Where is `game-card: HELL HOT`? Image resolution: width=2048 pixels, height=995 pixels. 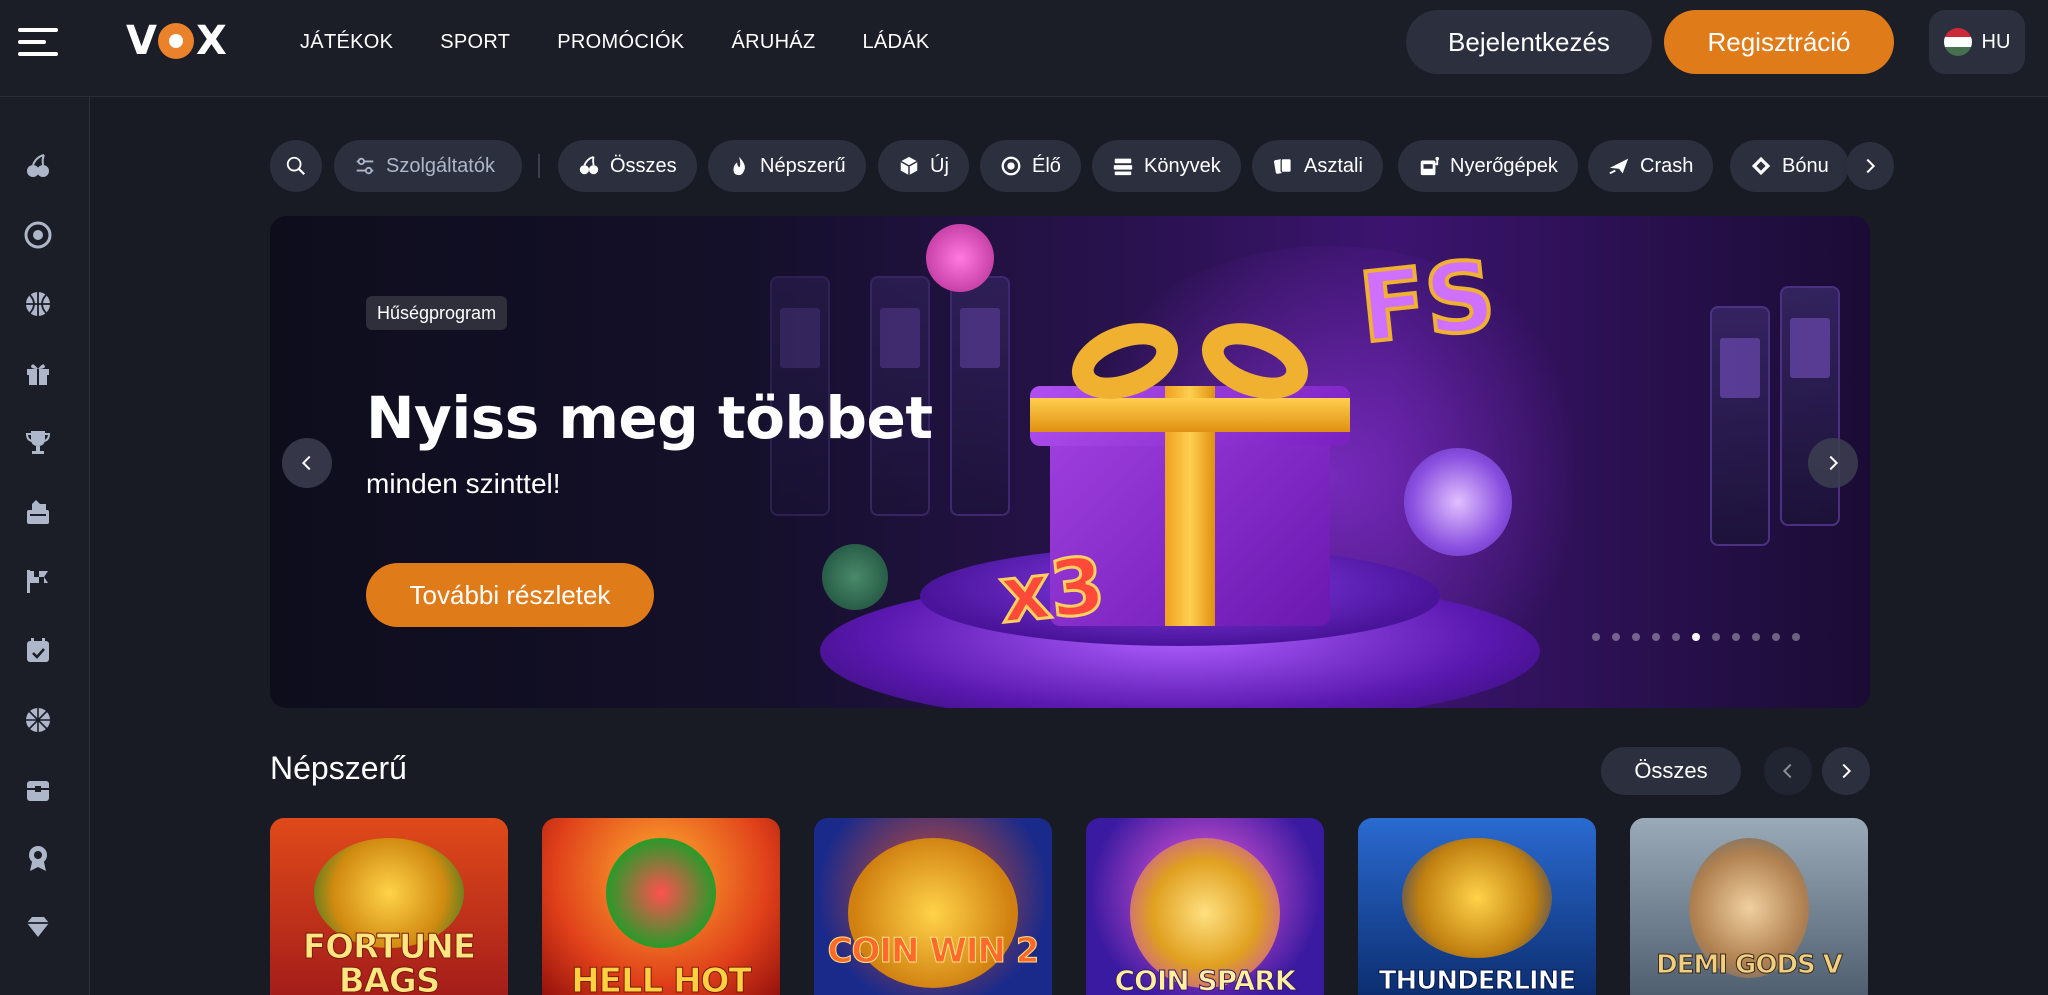 game-card: HELL HOT is located at coordinates (661, 906).